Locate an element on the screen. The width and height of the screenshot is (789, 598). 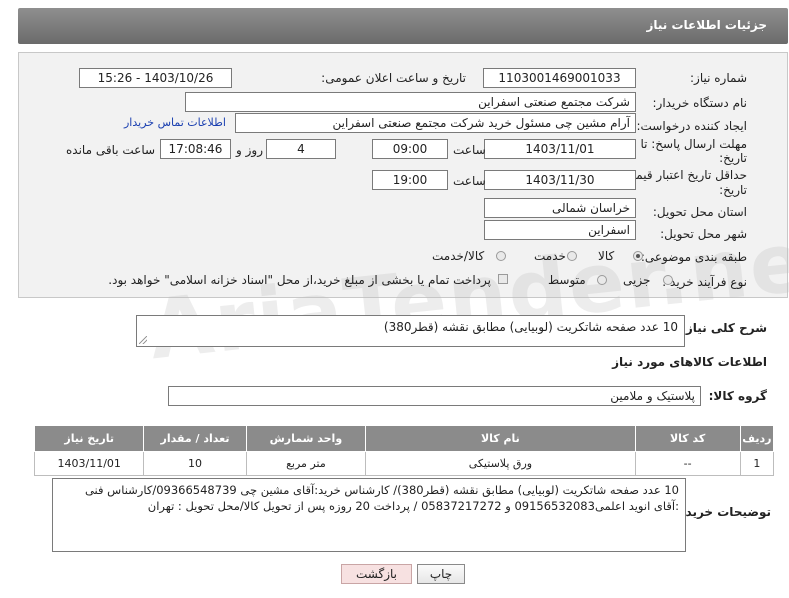
reply-deadline-label-2: تاریخ: is located at coordinates (733, 158).